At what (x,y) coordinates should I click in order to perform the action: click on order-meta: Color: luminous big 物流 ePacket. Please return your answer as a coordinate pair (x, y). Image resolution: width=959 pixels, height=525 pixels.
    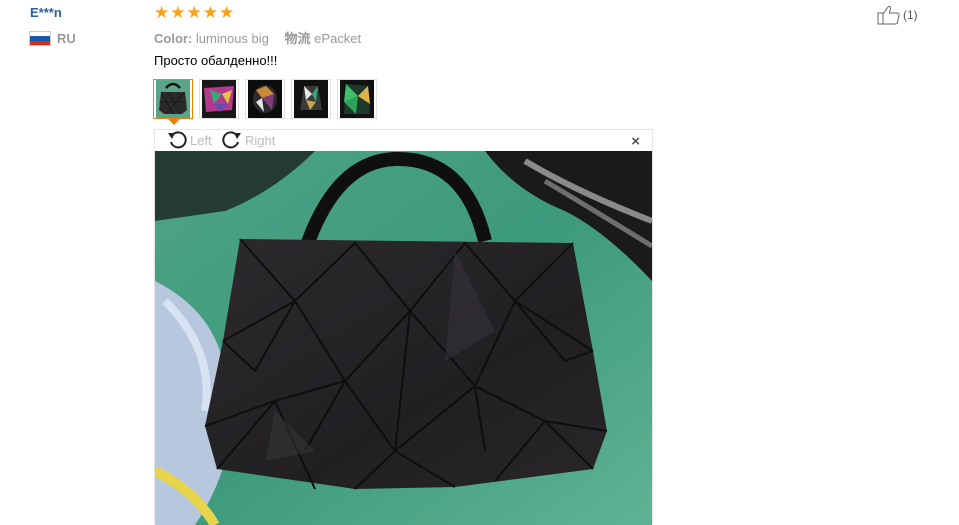
    Looking at the image, I should click on (257, 37).